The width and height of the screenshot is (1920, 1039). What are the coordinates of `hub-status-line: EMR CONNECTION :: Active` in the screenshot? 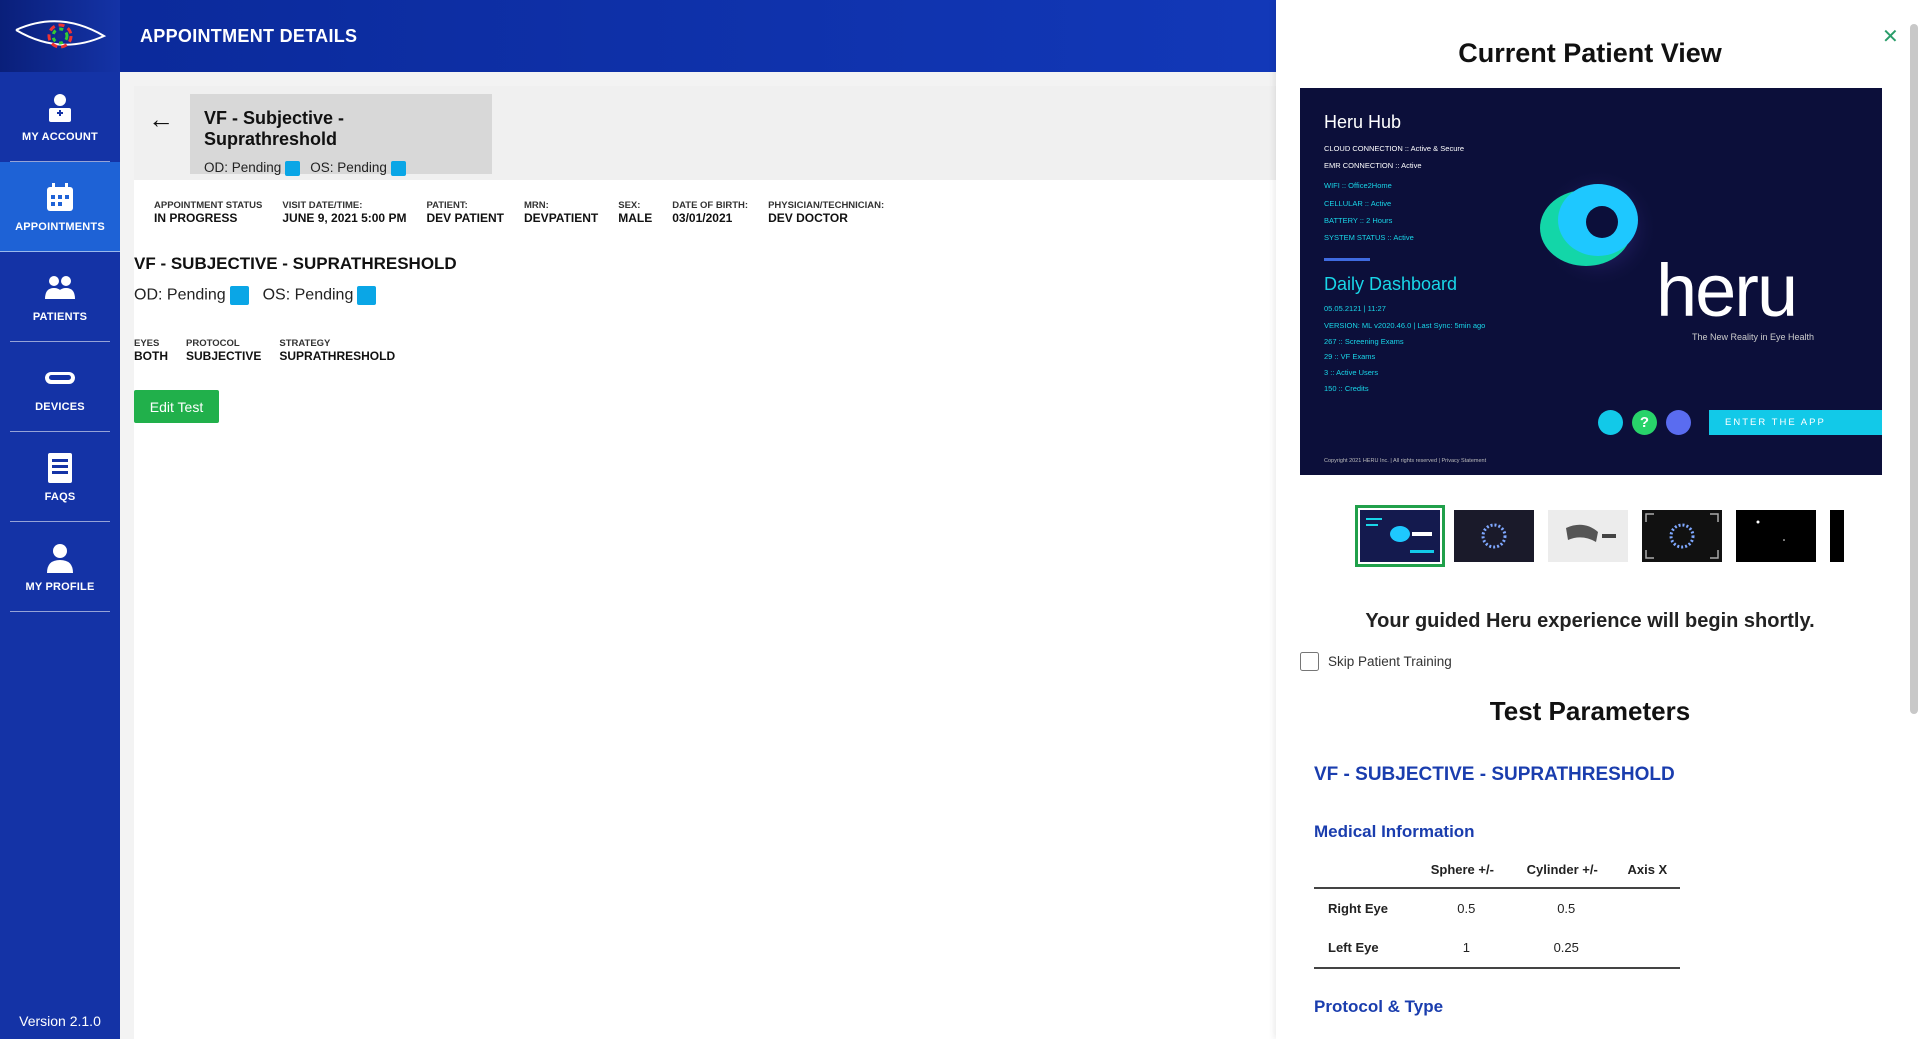 It's located at (1373, 165).